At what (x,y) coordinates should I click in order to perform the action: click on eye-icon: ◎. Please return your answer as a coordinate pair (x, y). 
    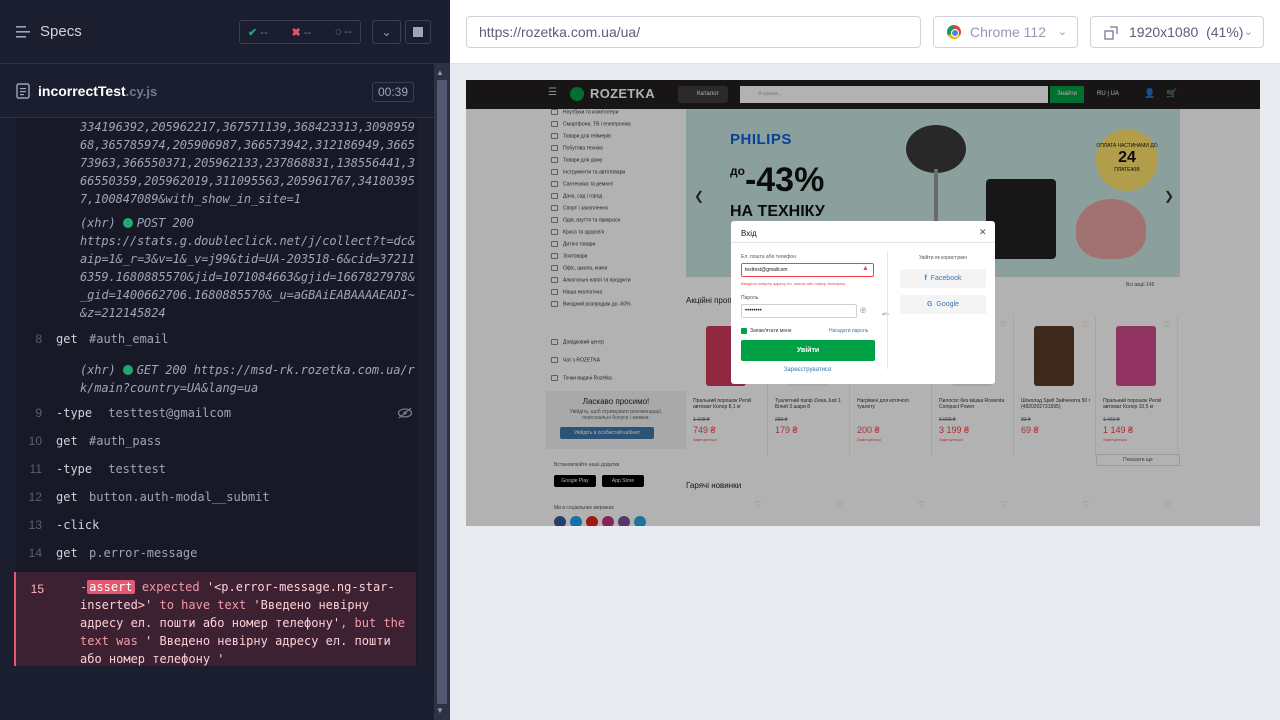
    Looking at the image, I should click on (863, 310).